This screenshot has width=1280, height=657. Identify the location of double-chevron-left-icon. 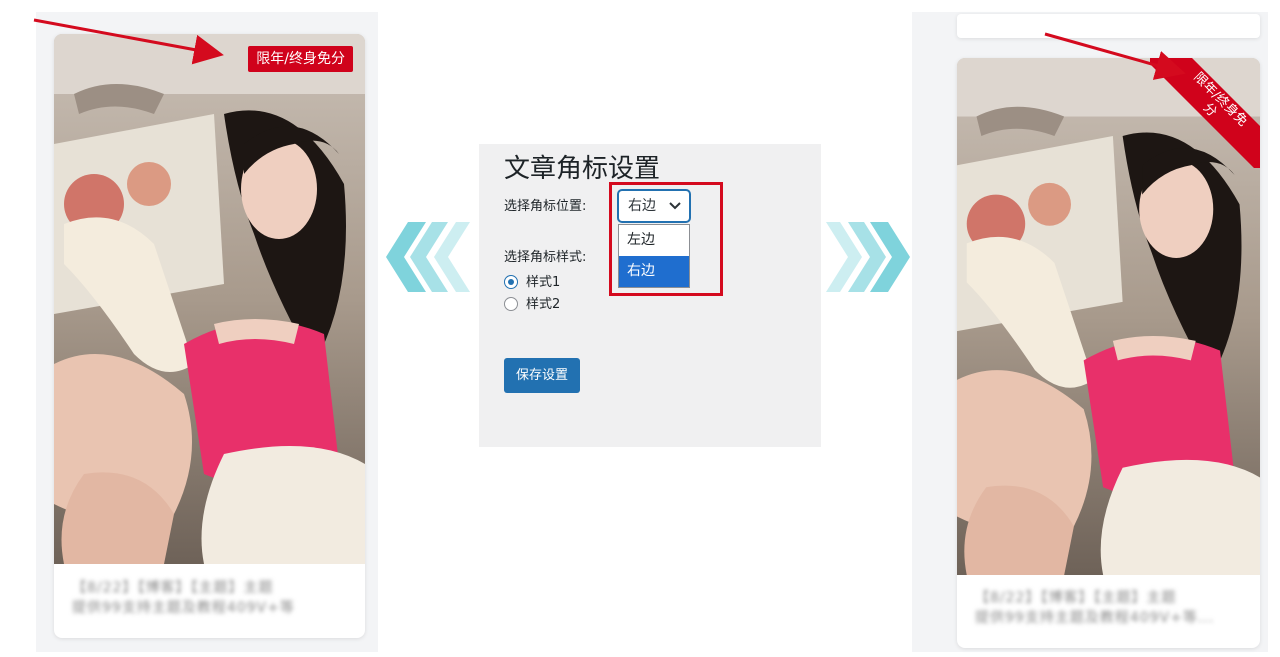
(428, 257).